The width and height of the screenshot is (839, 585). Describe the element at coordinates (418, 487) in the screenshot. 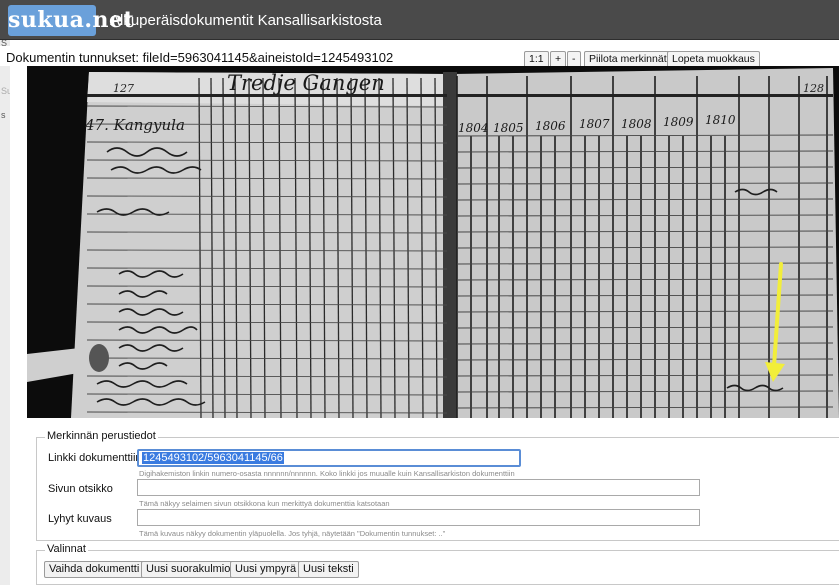

I see `page-title-input` at that location.